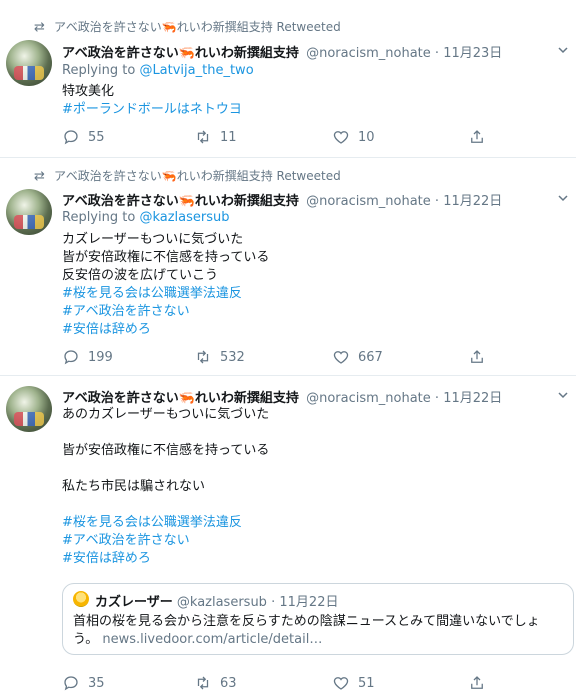 This screenshot has height=695, width=576. What do you see at coordinates (88, 91) in the screenshot?
I see `tweet-text-line: 特攻美化` at bounding box center [88, 91].